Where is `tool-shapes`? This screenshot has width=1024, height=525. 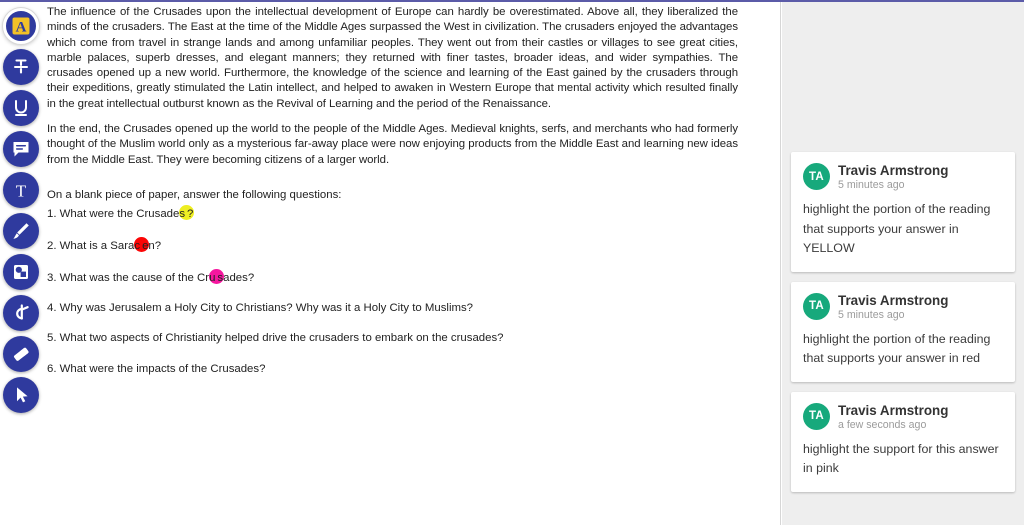
tool-shapes is located at coordinates (21, 272).